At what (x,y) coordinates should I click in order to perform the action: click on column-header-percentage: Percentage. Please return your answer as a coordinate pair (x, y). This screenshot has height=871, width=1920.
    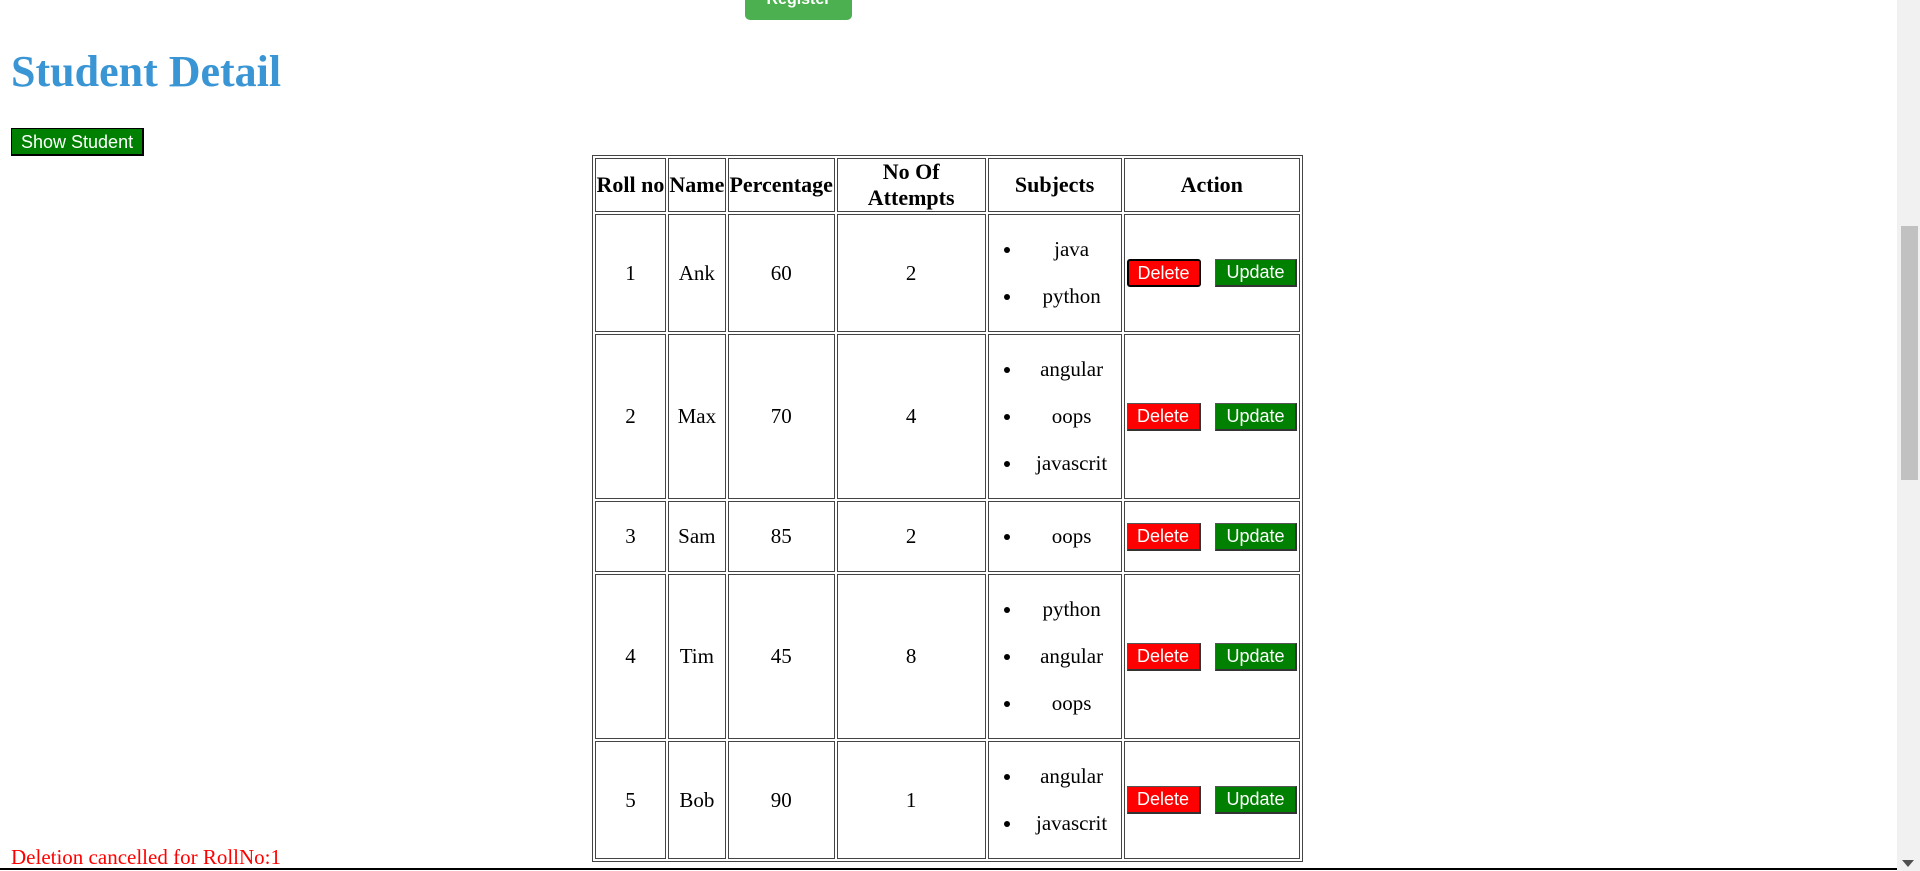
    Looking at the image, I should click on (781, 185).